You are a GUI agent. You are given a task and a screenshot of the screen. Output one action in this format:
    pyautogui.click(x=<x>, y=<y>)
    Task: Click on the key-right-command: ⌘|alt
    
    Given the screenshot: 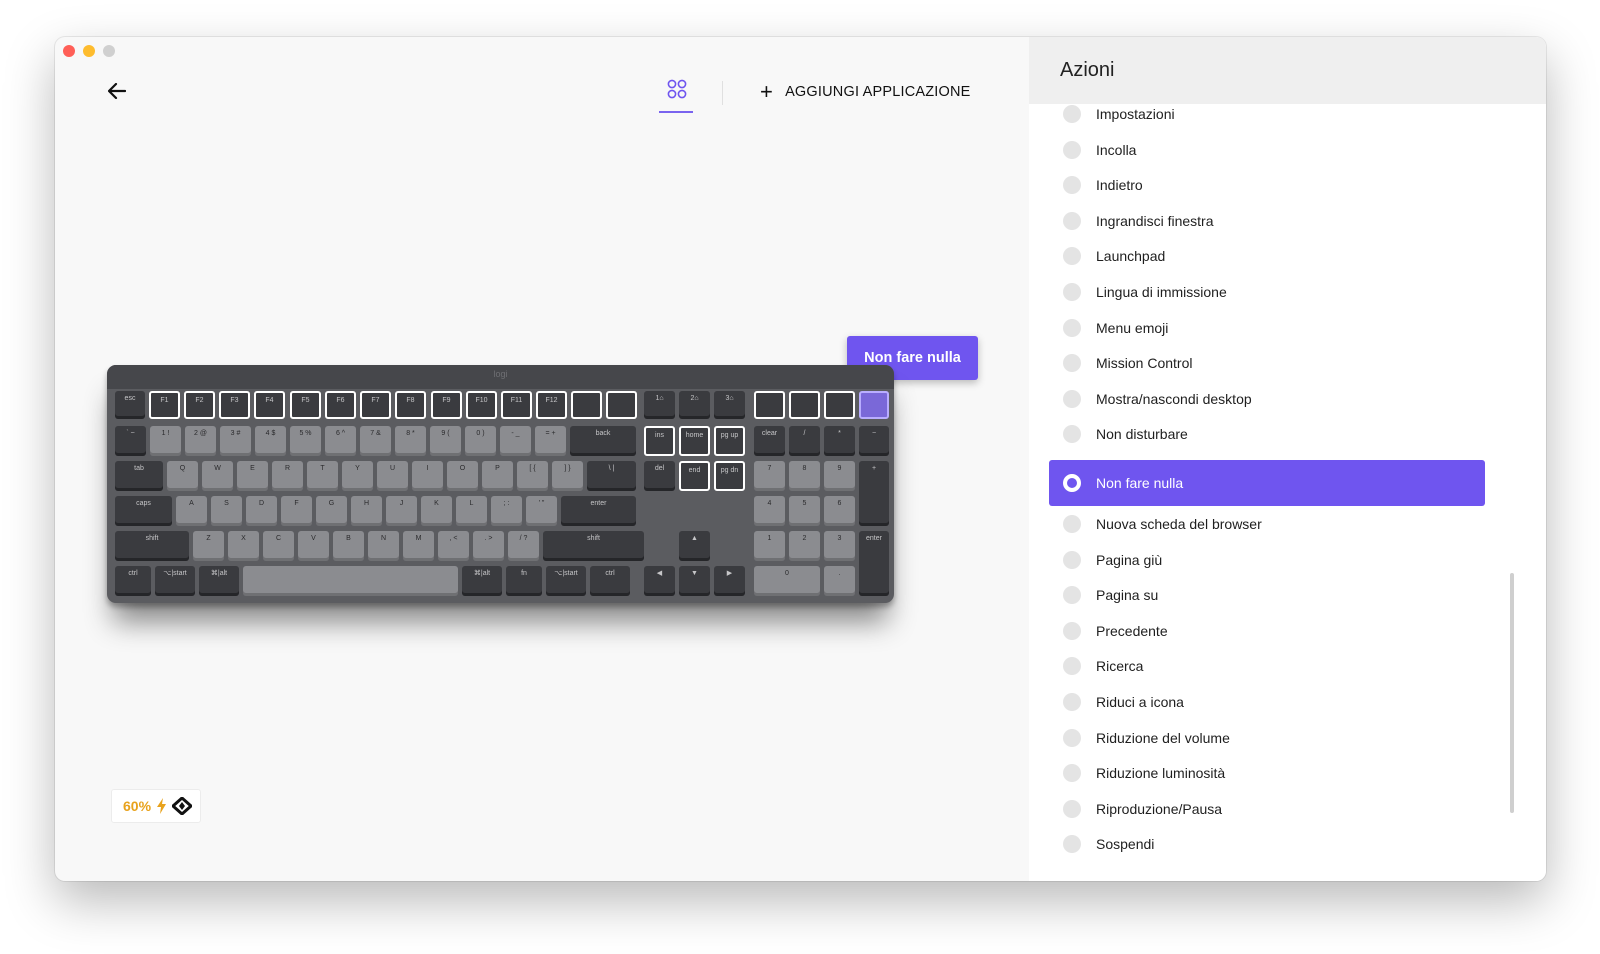 What is the action you would take?
    pyautogui.click(x=482, y=581)
    